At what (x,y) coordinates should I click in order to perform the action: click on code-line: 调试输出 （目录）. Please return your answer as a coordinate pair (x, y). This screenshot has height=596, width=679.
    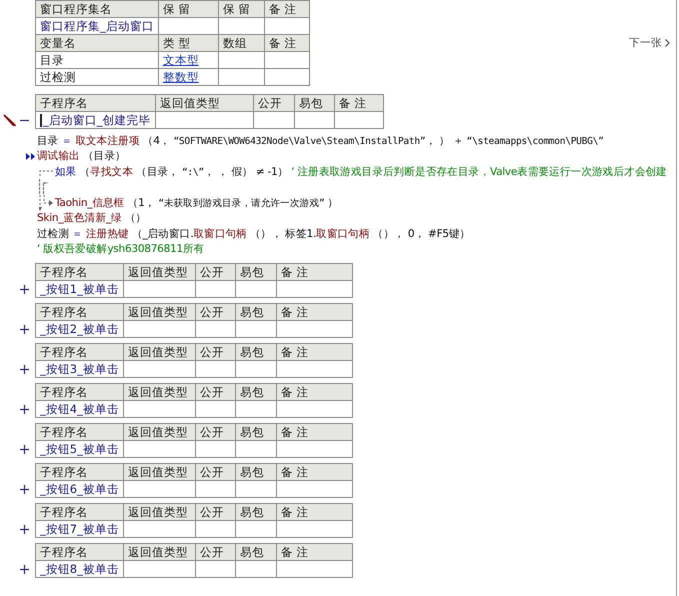
    Looking at the image, I should click on (81, 156).